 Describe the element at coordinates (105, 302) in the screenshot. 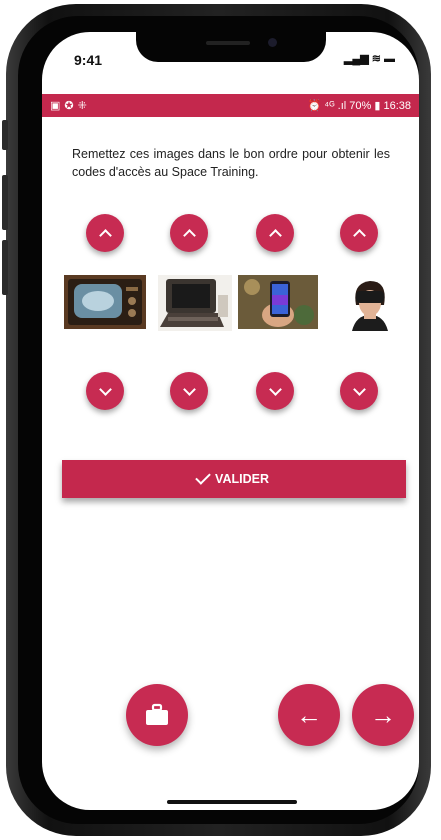

I see `image-vintage-television` at that location.